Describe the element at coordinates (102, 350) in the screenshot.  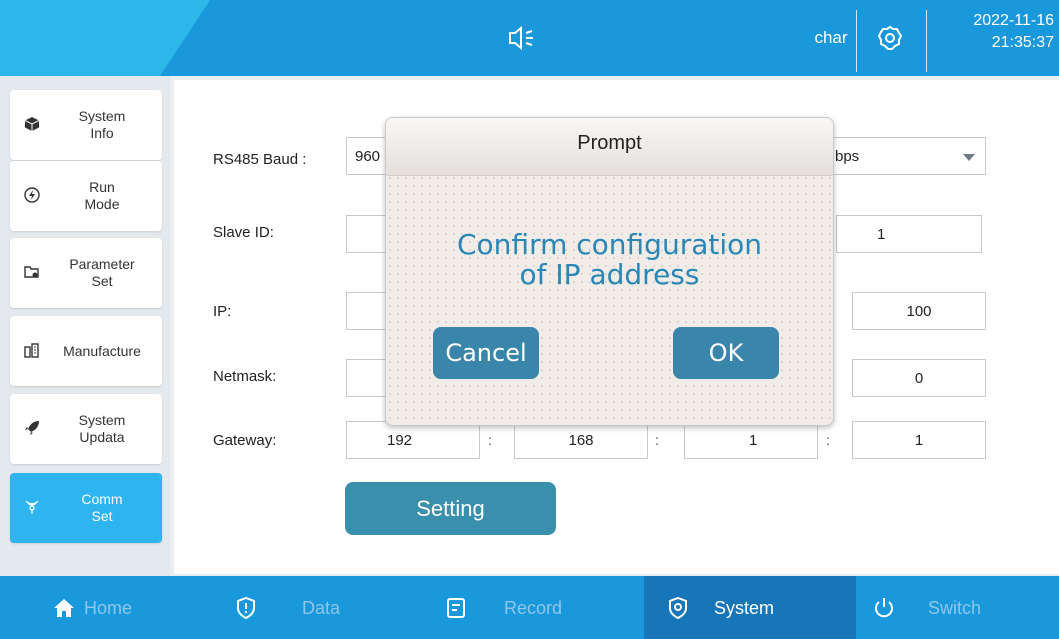
I see `sidebar-item-label: Manufacture` at that location.